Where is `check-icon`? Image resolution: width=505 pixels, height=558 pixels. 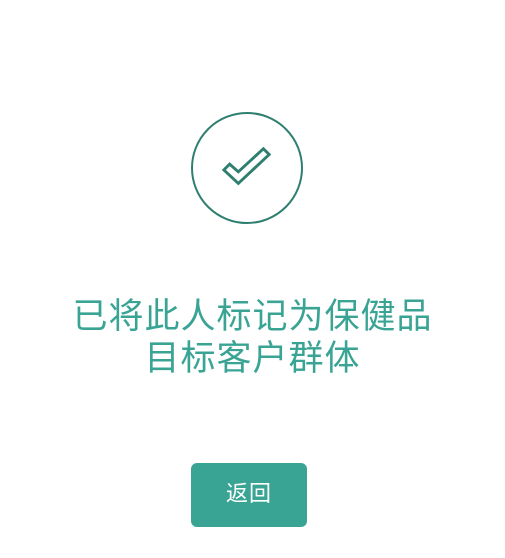 check-icon is located at coordinates (246, 166).